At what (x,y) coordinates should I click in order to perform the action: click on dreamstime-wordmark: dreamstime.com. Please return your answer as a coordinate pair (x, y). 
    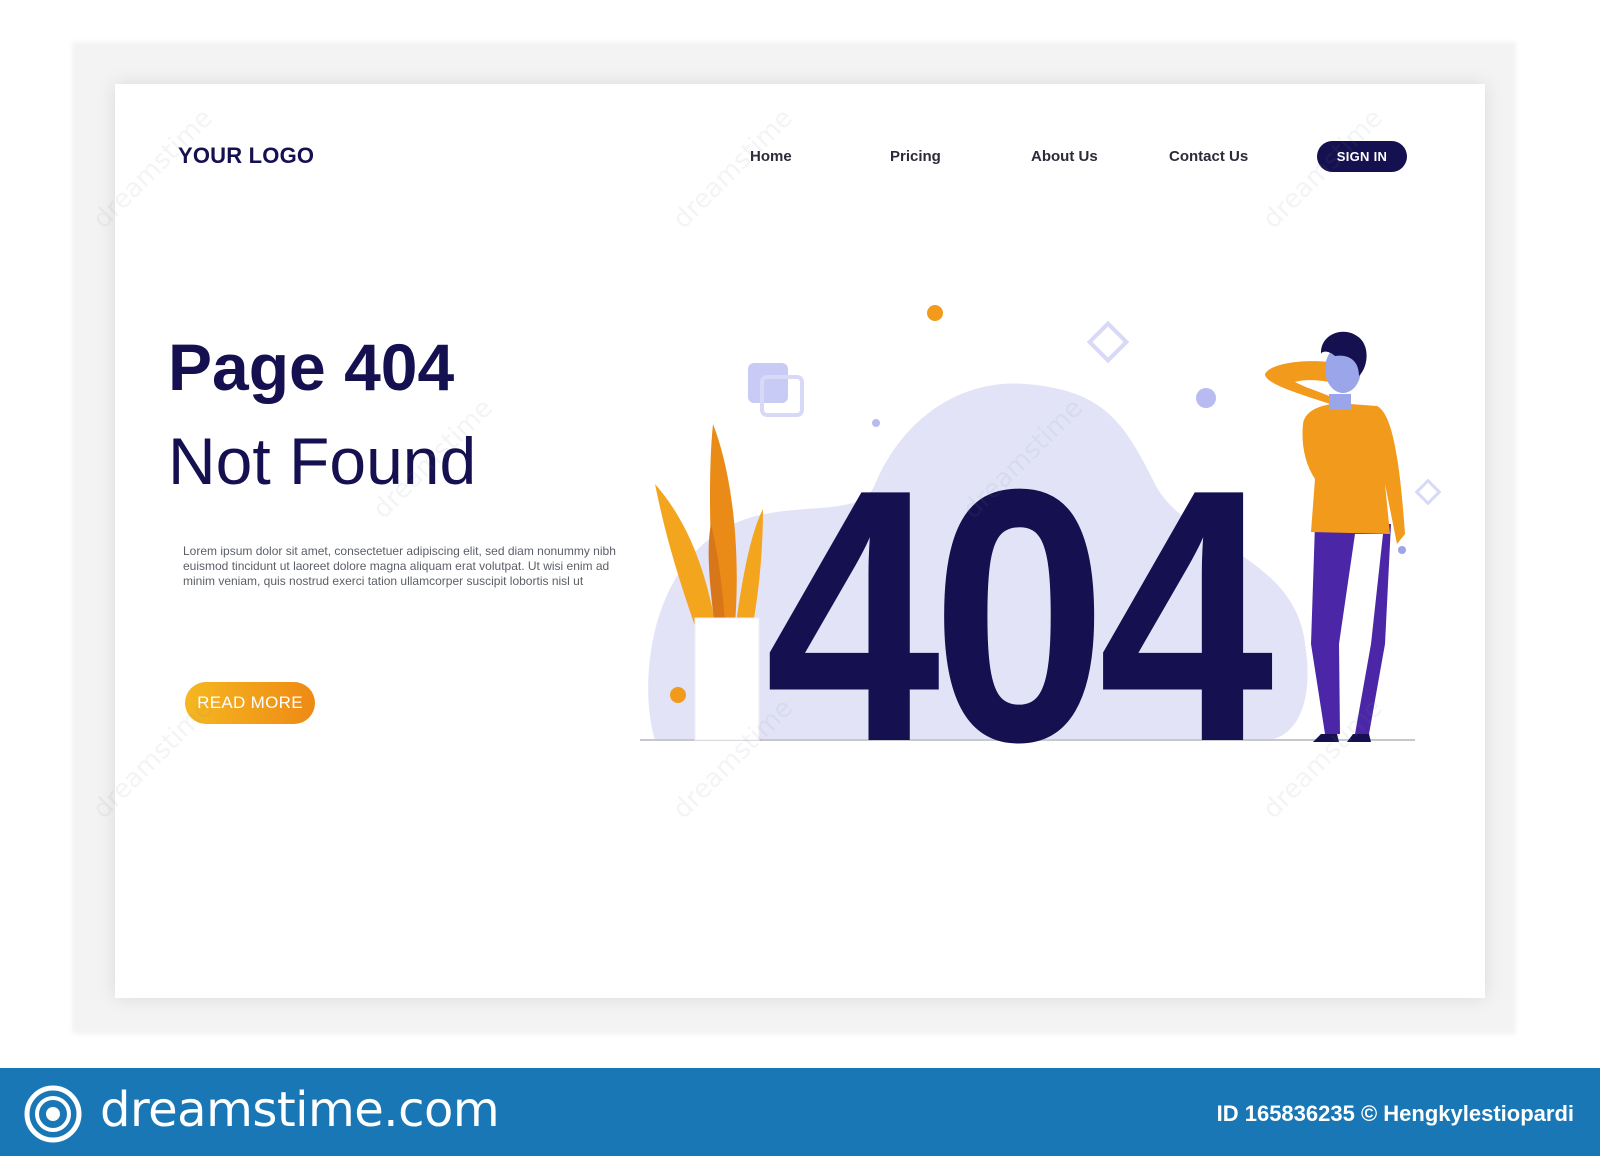
    Looking at the image, I should click on (300, 1110).